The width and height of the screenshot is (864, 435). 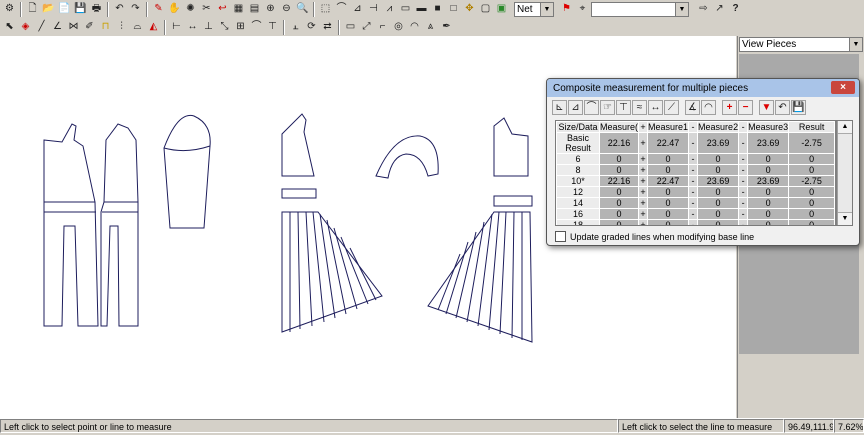 What do you see at coordinates (453, 9) in the screenshot?
I see `square-icon: □` at bounding box center [453, 9].